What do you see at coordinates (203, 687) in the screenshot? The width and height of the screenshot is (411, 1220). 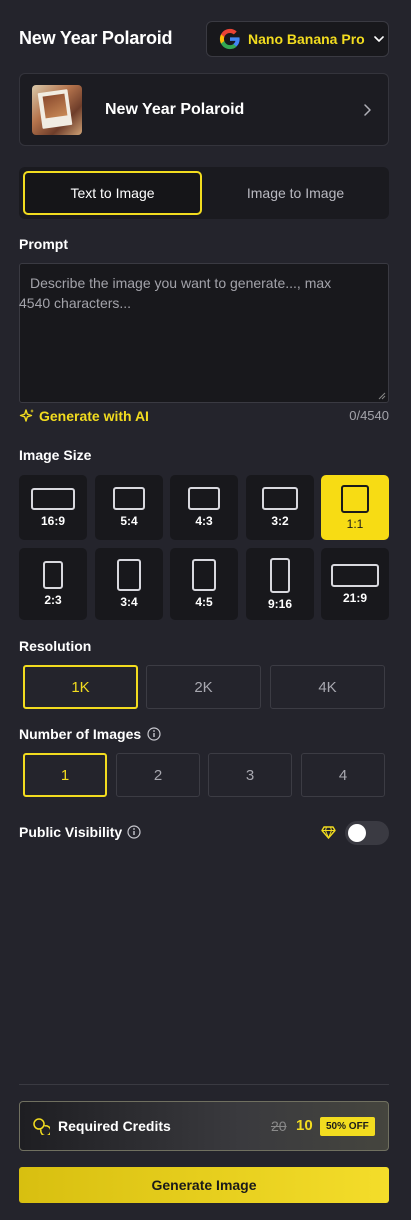 I see `resolution-option-2k: 2K` at bounding box center [203, 687].